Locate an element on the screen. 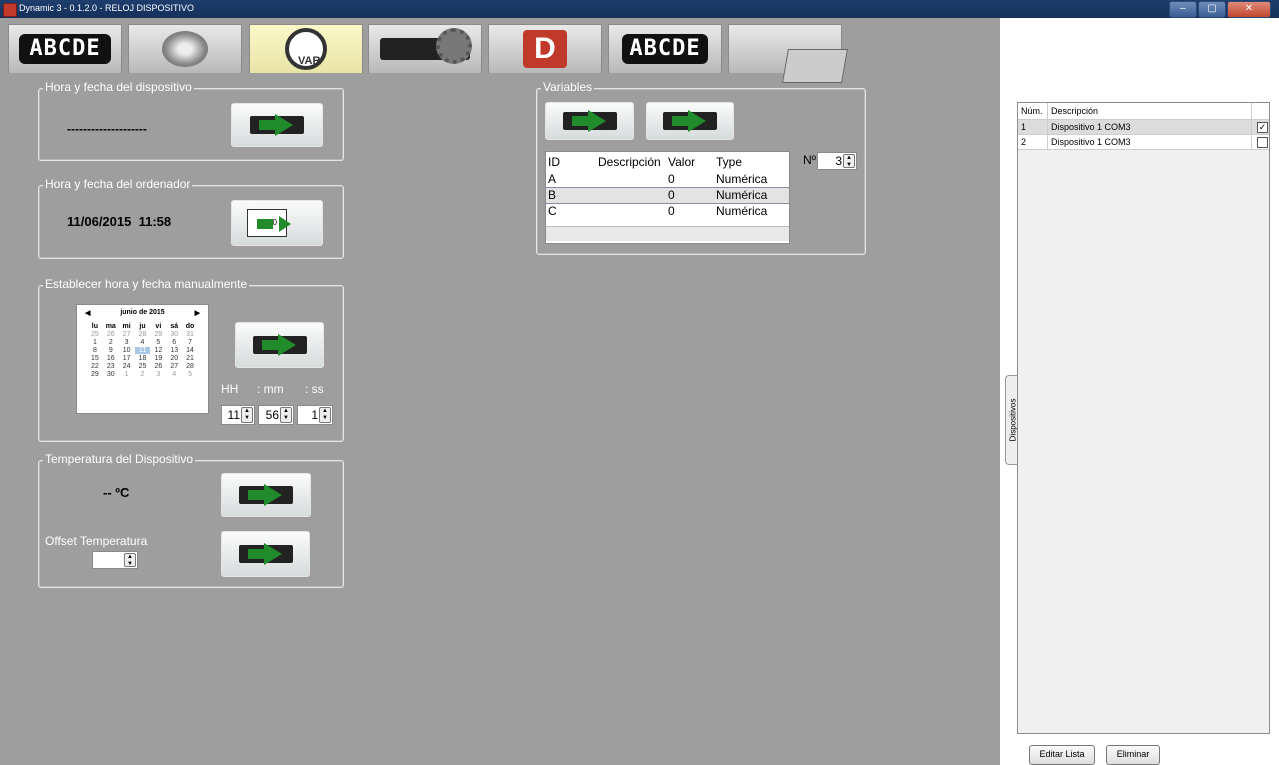  maximize-button: ▢ is located at coordinates (1212, 9).